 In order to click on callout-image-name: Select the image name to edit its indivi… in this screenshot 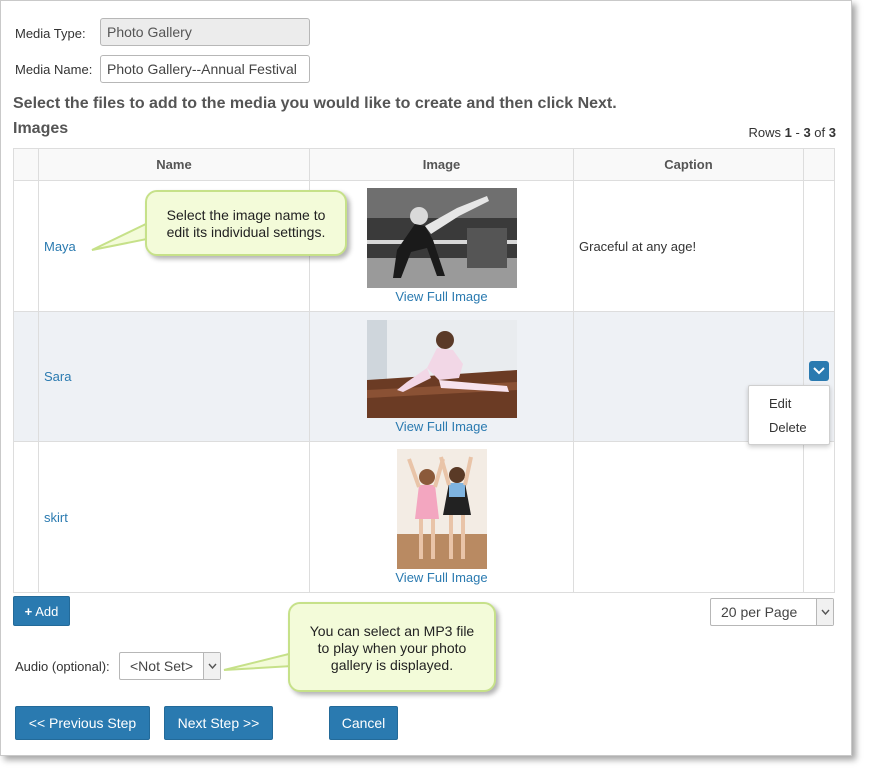, I will do `click(246, 223)`.